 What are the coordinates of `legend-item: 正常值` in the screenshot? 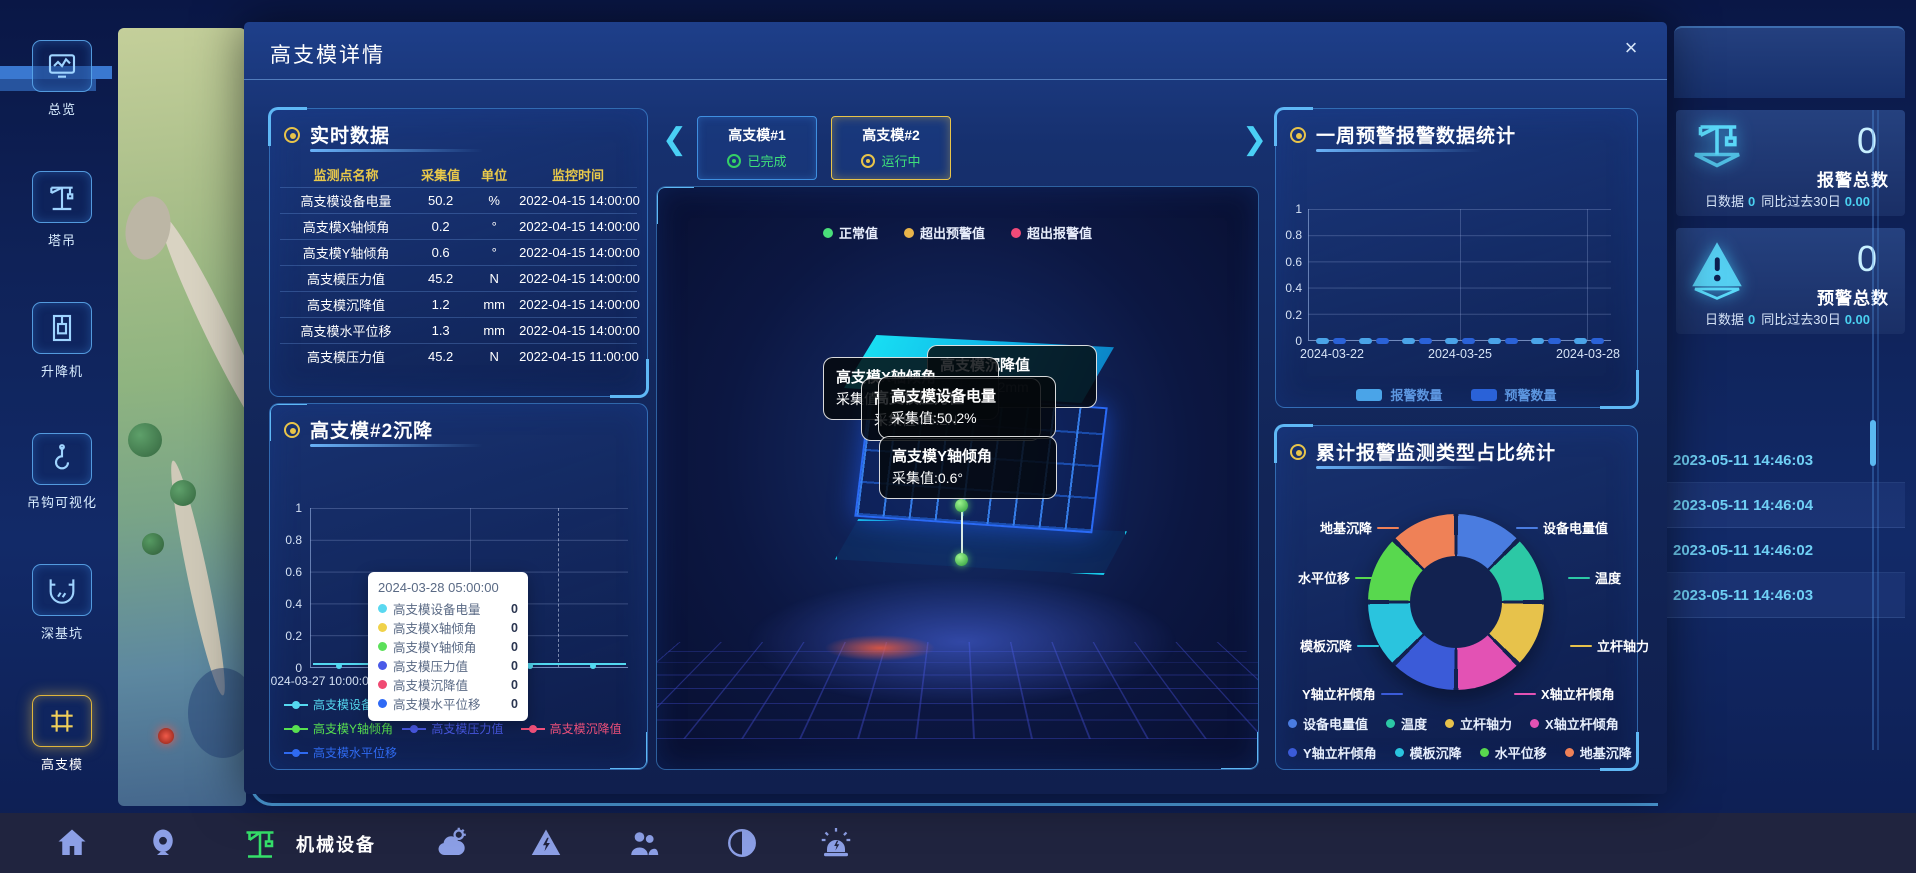 It's located at (850, 232).